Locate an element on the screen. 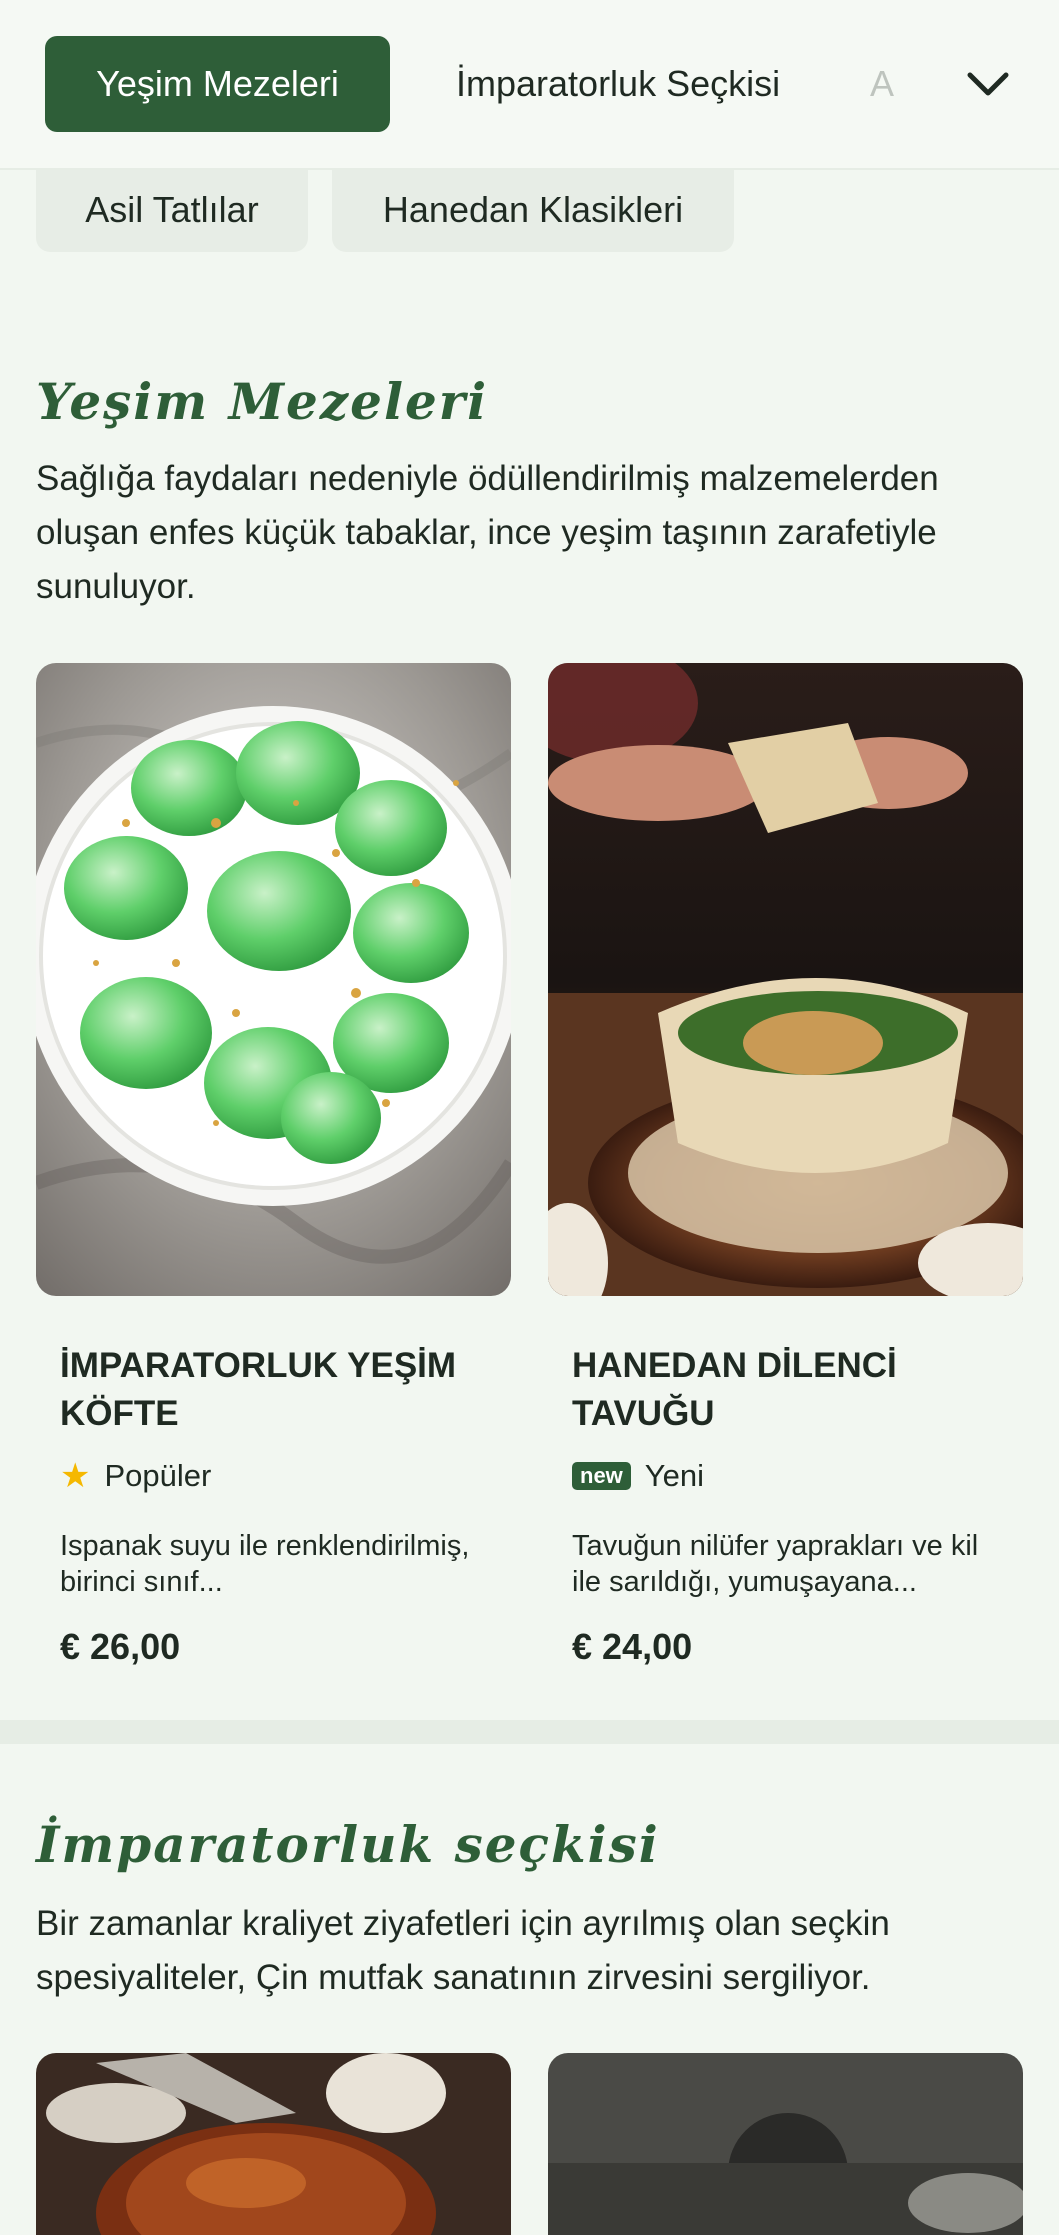  dish-image-roast-duck is located at coordinates (273, 2144).